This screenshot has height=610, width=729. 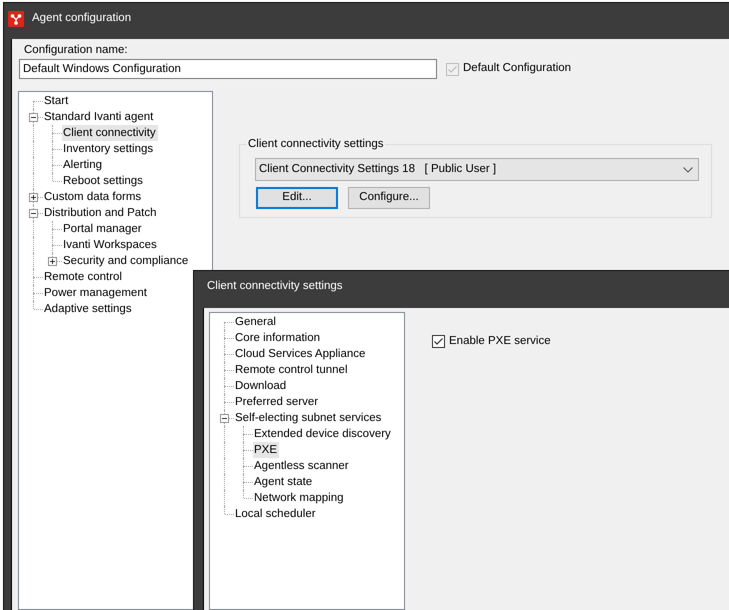 I want to click on tree-item: Client connectivity, so click(x=110, y=133).